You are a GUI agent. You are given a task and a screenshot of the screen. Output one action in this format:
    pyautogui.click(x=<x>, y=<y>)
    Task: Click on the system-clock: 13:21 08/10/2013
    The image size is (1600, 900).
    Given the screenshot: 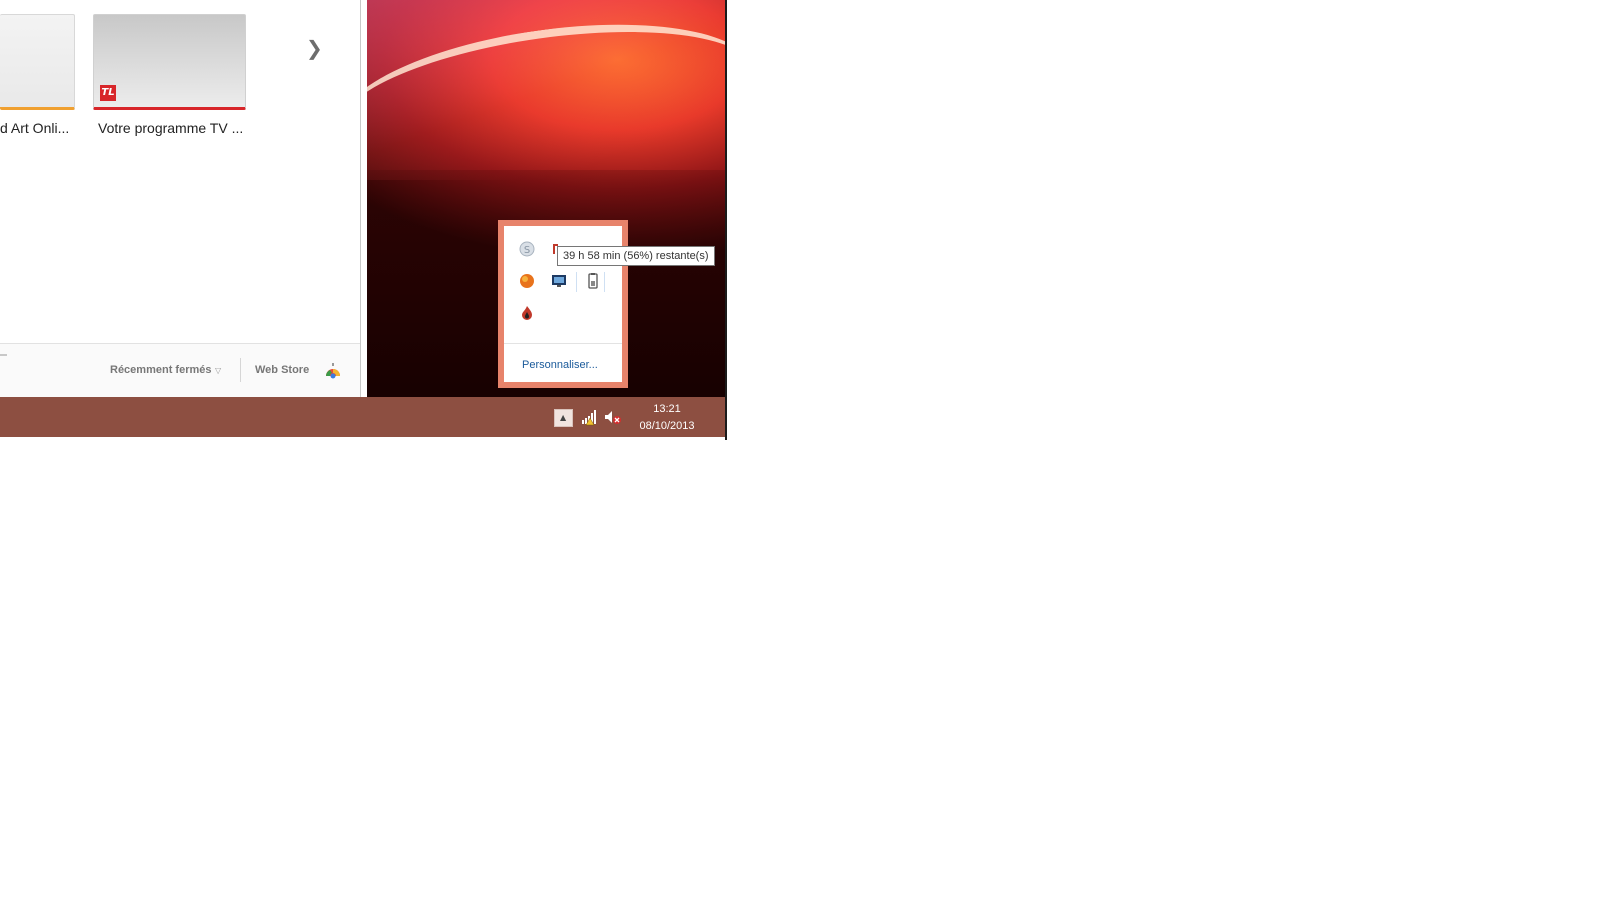 What is the action you would take?
    pyautogui.click(x=667, y=418)
    